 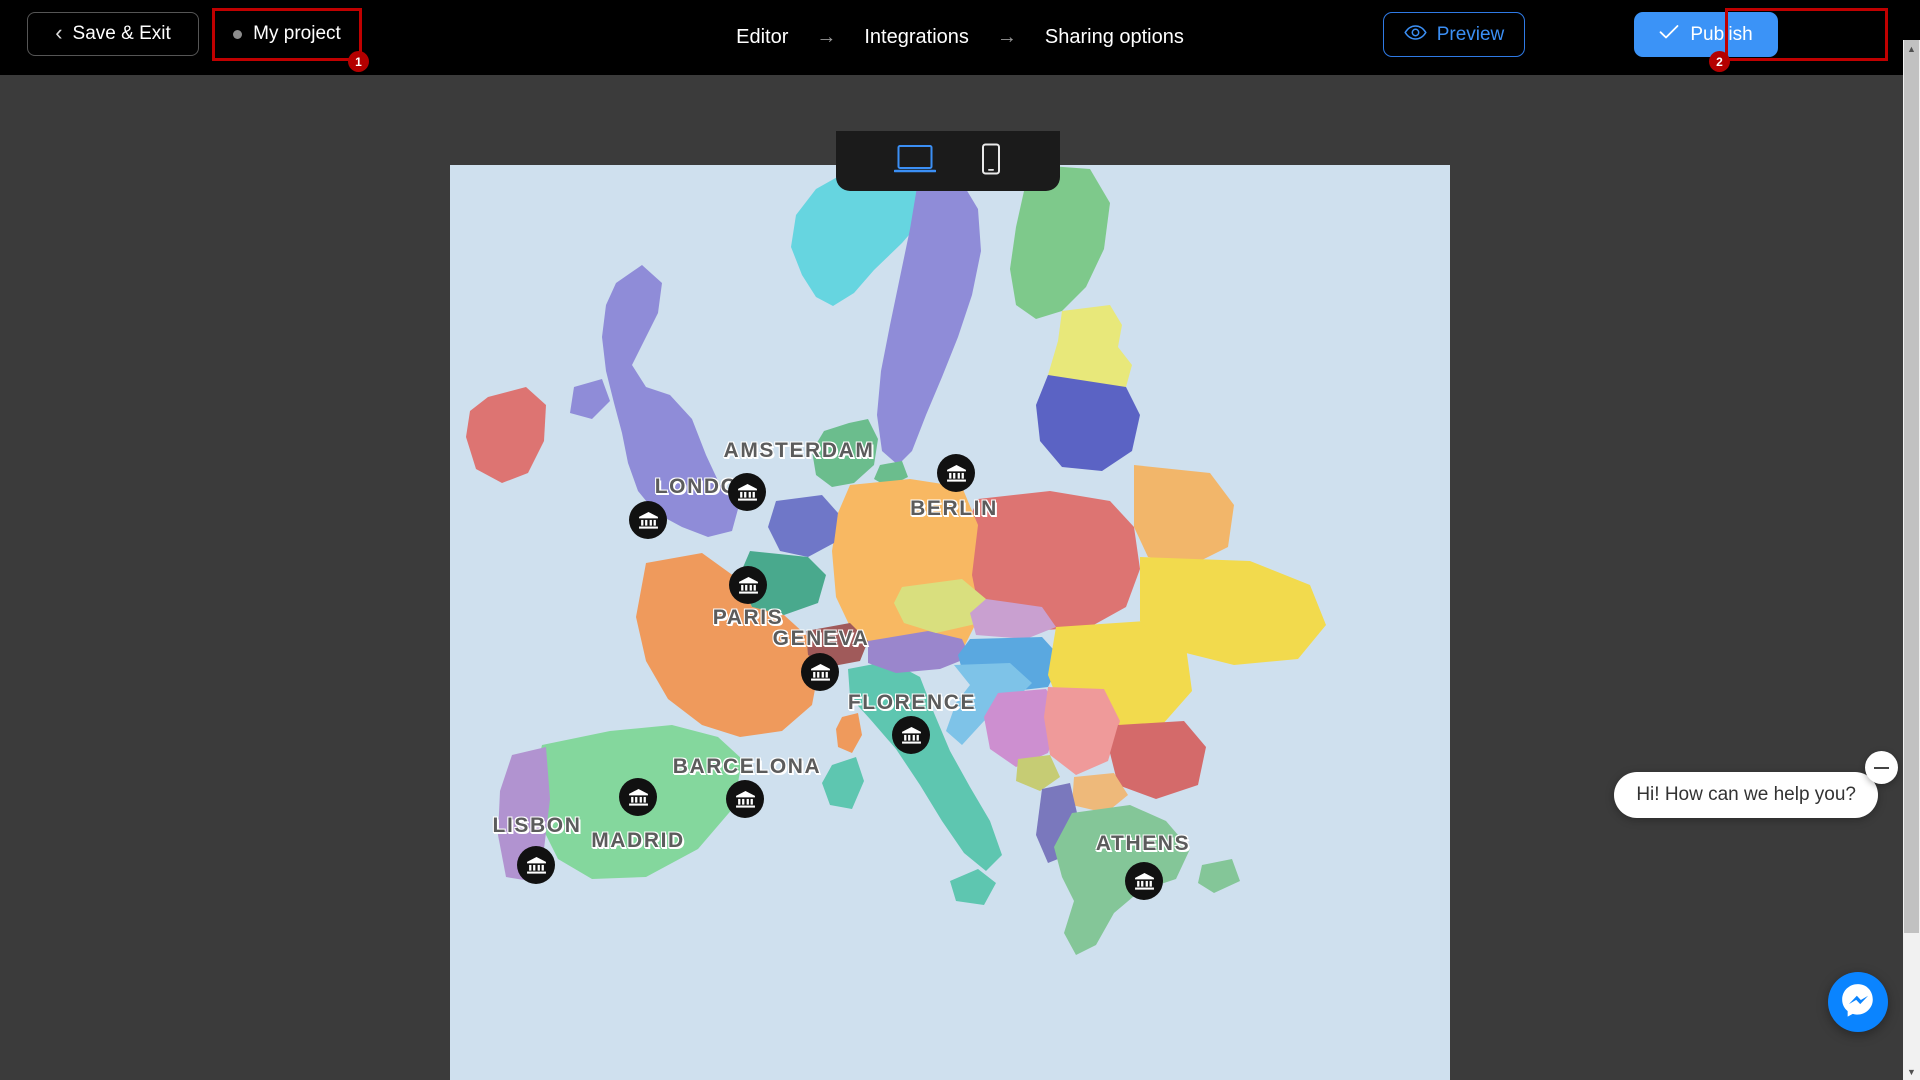 I want to click on map-marker-florence, so click(x=911, y=735).